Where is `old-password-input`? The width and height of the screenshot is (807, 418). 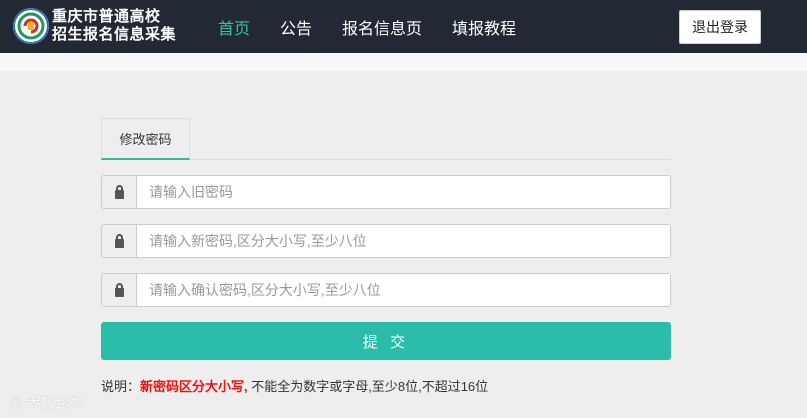
old-password-input is located at coordinates (403, 192).